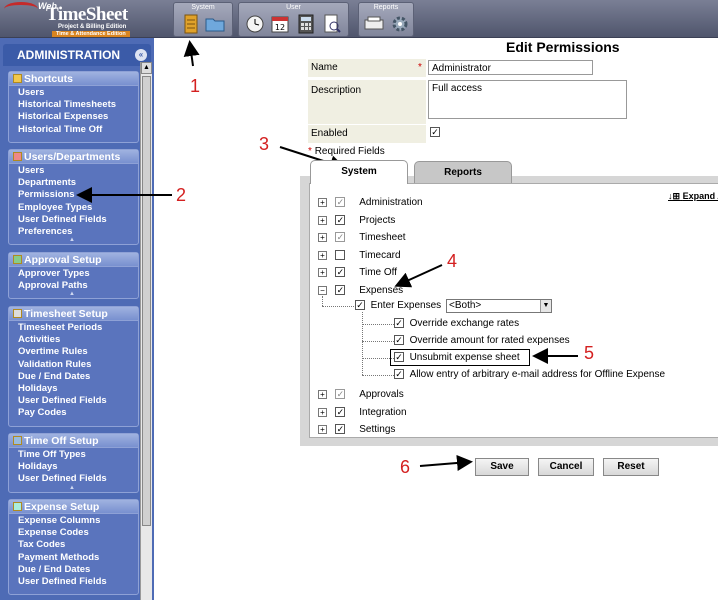 The height and width of the screenshot is (600, 718). Describe the element at coordinates (359, 172) in the screenshot. I see `tab-system: System` at that location.